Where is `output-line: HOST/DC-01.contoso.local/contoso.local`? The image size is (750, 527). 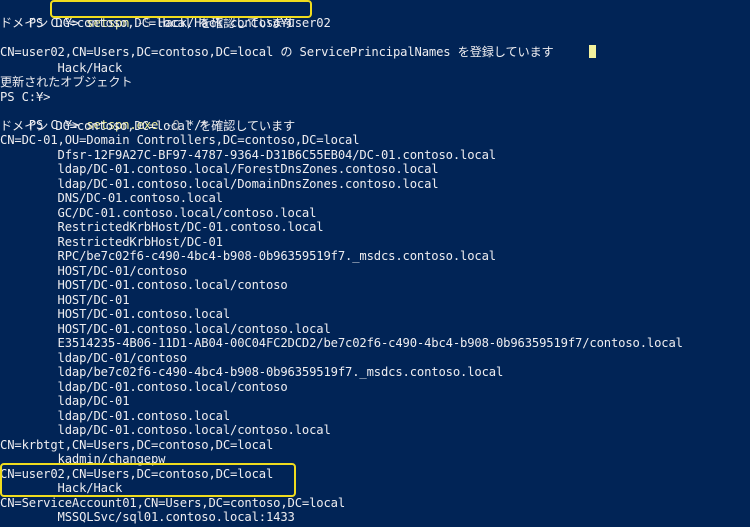 output-line: HOST/DC-01.contoso.local/contoso.local is located at coordinates (165, 329).